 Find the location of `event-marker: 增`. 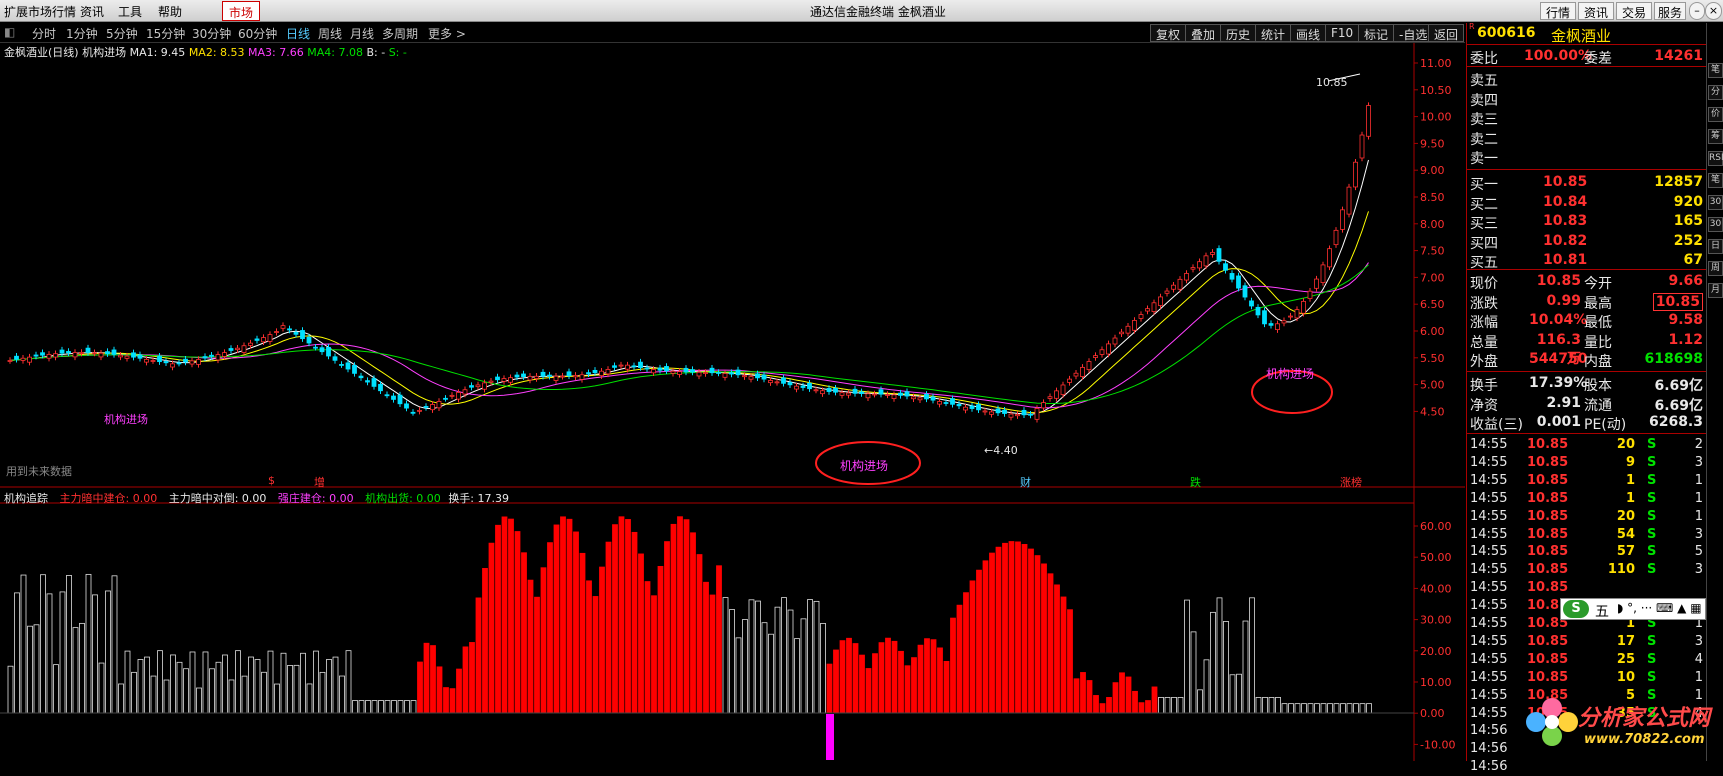

event-marker: 增 is located at coordinates (319, 482).